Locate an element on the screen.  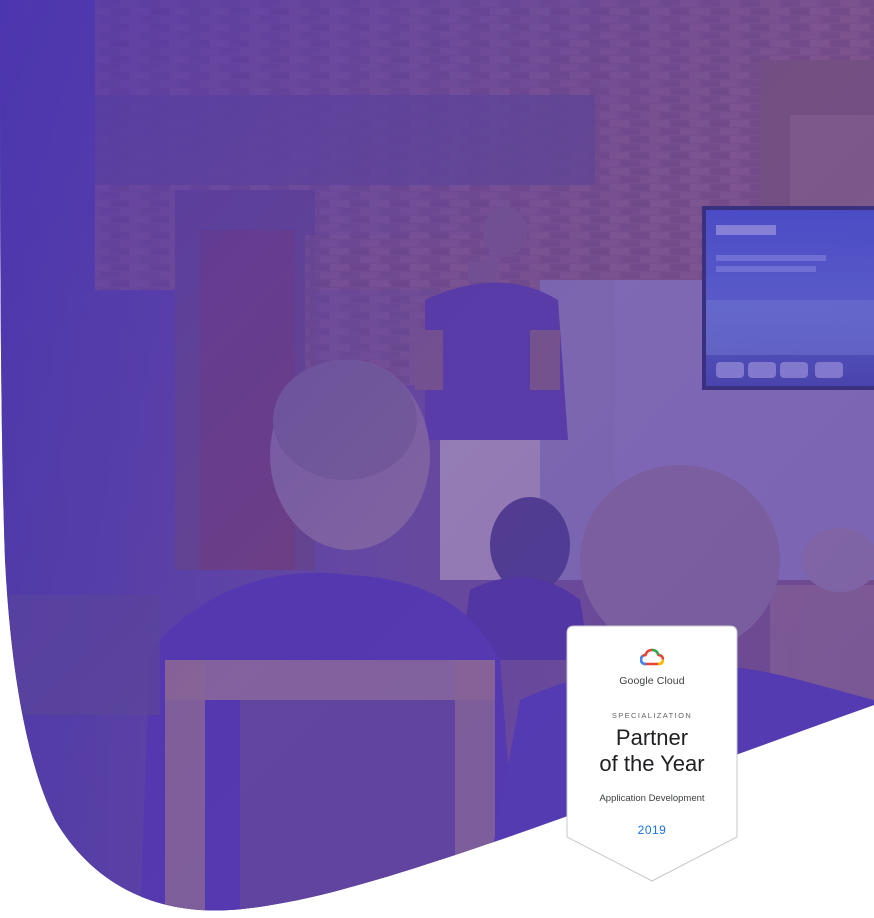
specialization-label: SPECIALIZATION is located at coordinates (652, 715).